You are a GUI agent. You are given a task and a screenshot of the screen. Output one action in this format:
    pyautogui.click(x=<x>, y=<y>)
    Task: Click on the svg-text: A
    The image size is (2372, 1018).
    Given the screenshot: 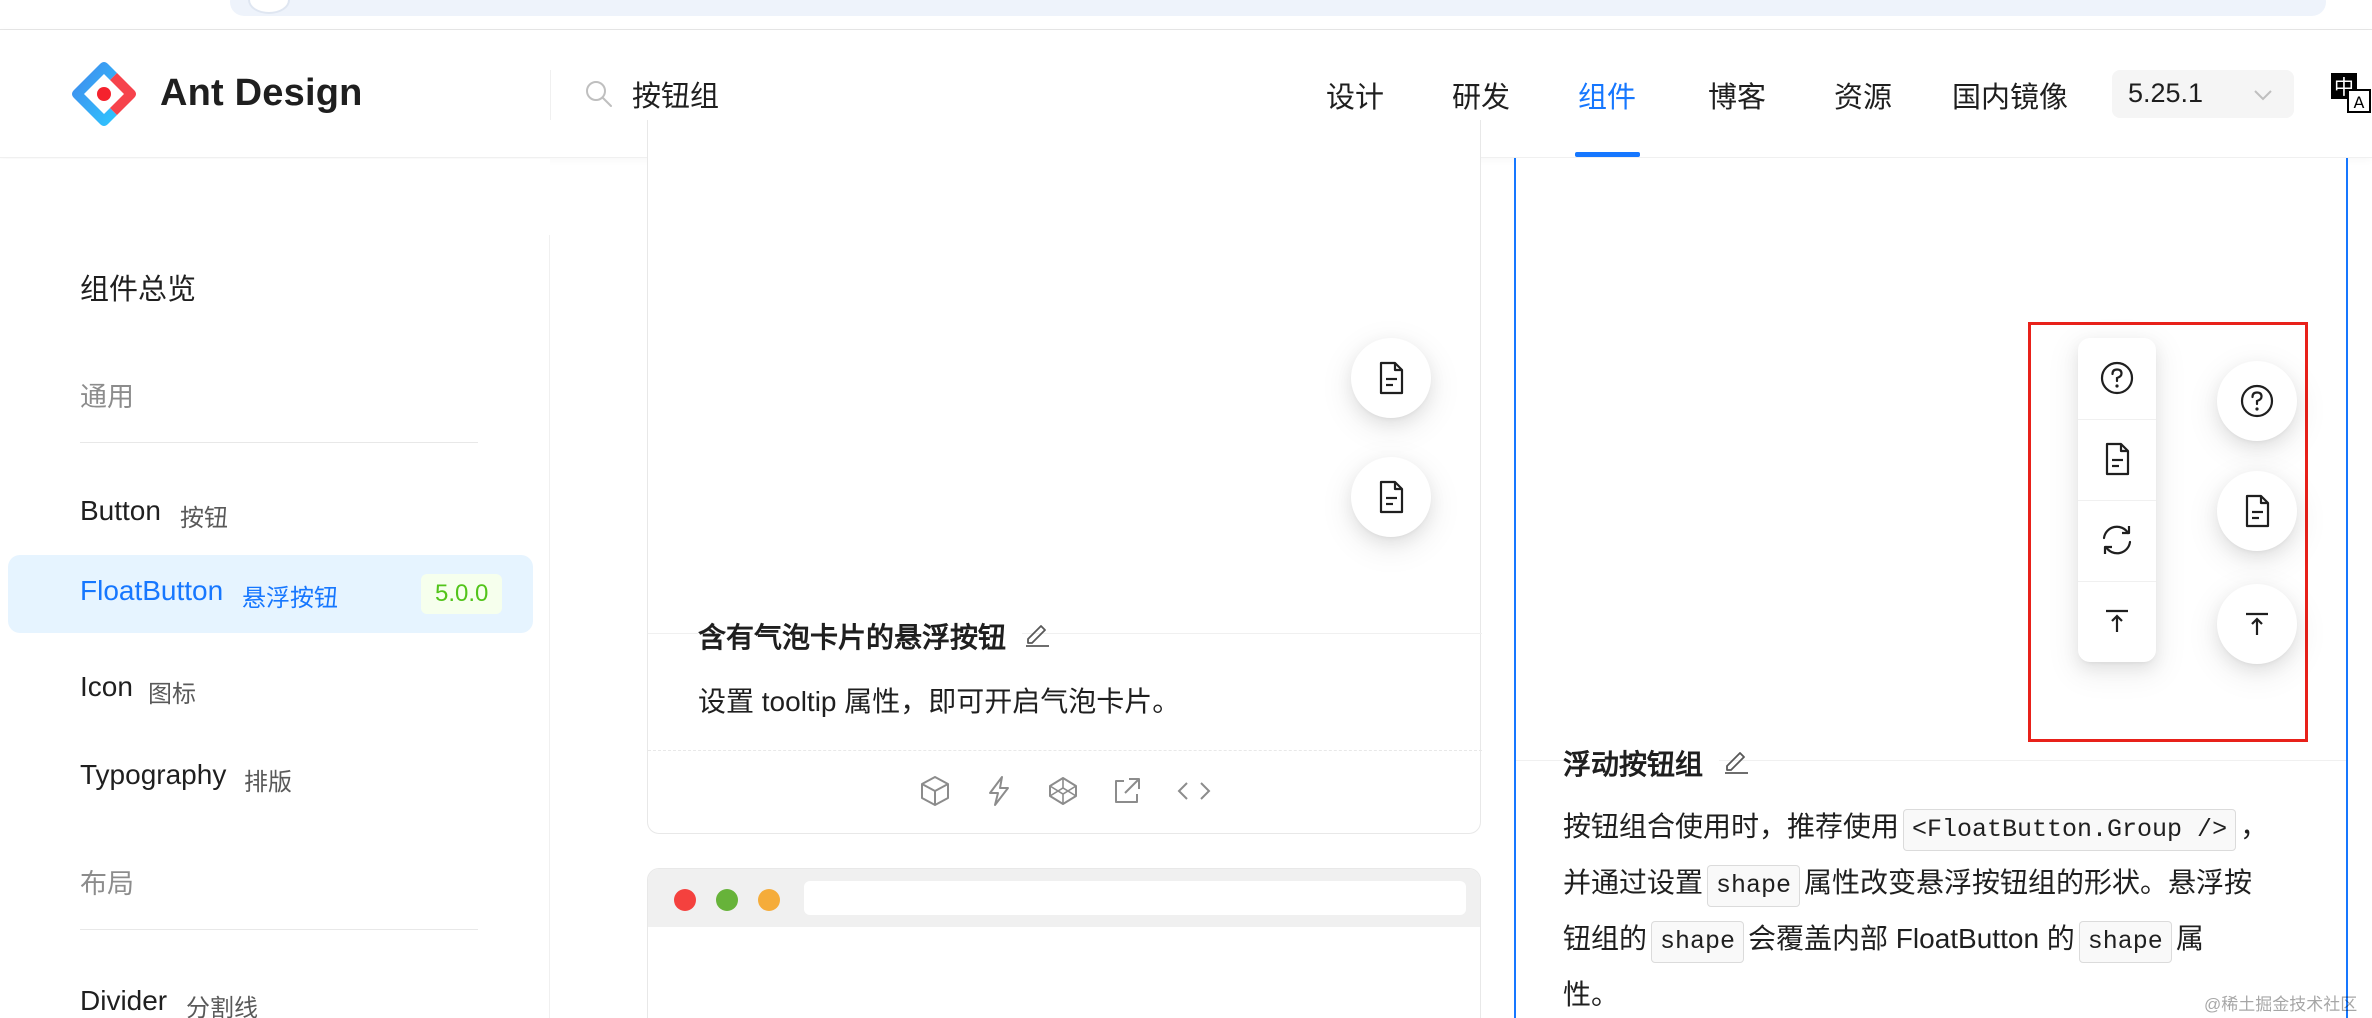 What is the action you would take?
    pyautogui.click(x=2359, y=102)
    